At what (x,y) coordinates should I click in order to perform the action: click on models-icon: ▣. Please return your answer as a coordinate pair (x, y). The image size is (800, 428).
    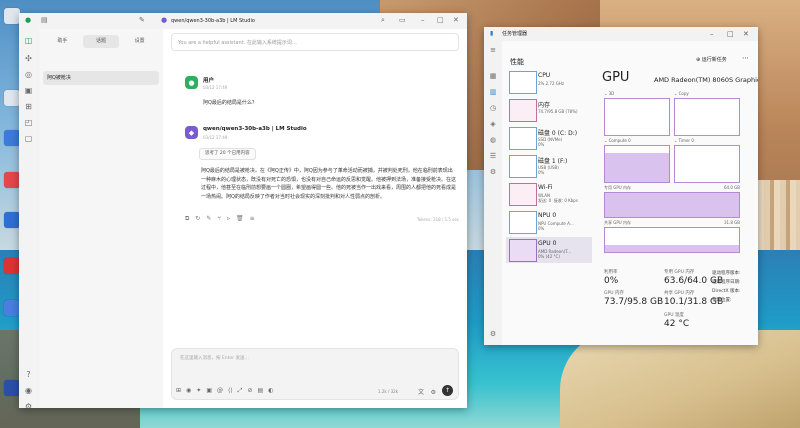
    Looking at the image, I should click on (28, 90).